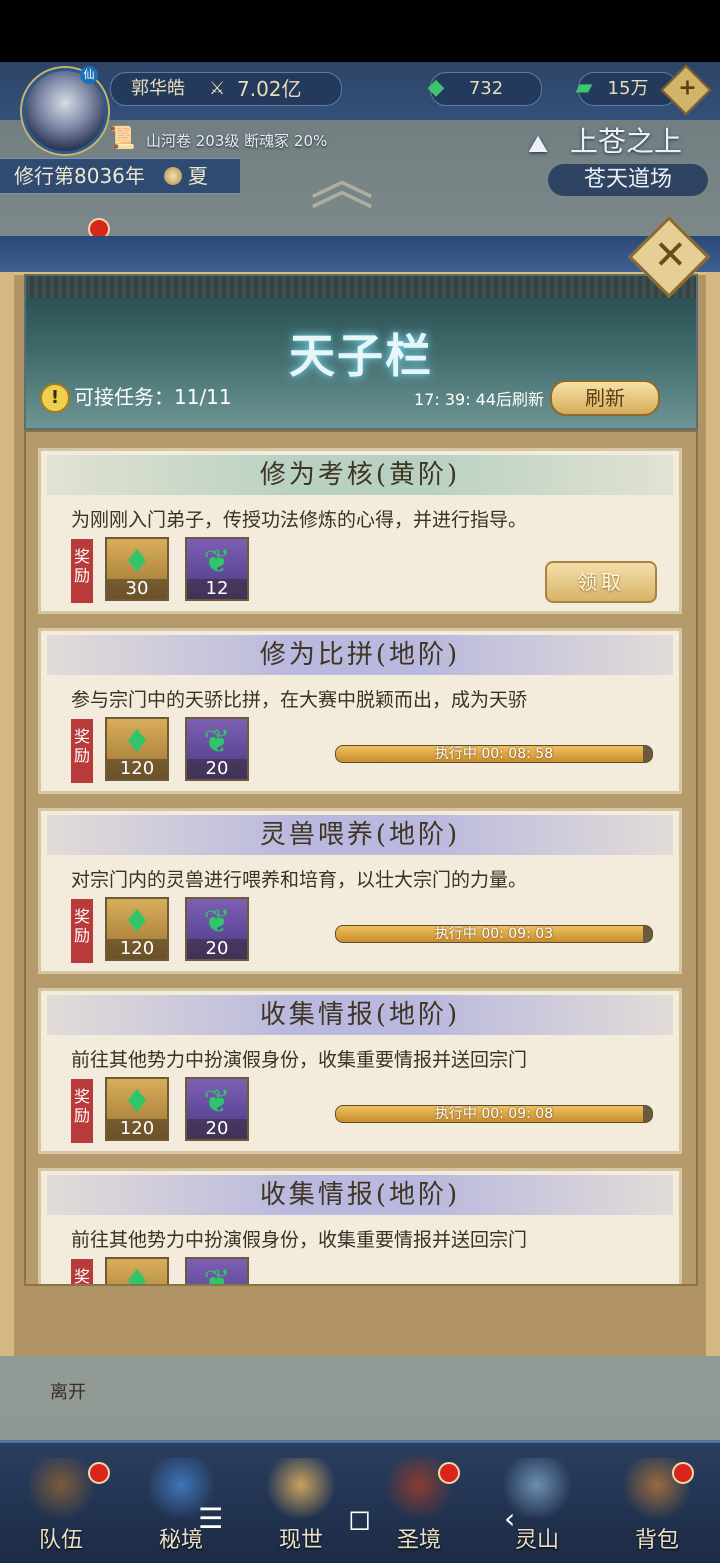 Image resolution: width=720 pixels, height=1563 pixels. I want to click on reward-qty: 30, so click(137, 589).